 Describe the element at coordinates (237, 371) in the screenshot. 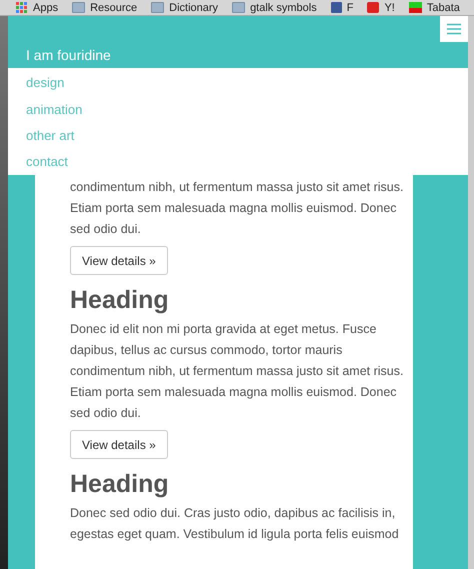

I see `body-paragraph: Donec id elit non mi porta gravida at eget metus. Fusce dapibus, tellus ac cursus commodo, tortor mauris condimentum nibh, ut fermentum massa justo sit amet risus. Etiam porta sem malesuada magna mollis euismod. Donec sed odio dui.` at that location.